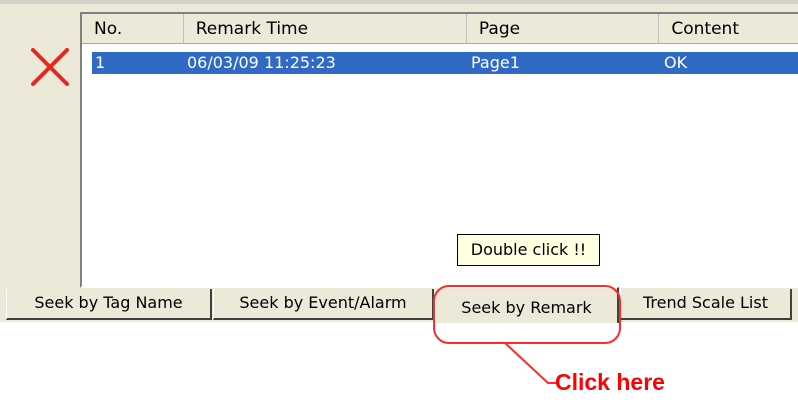 This screenshot has width=798, height=405. Describe the element at coordinates (261, 62) in the screenshot. I see `cell-remark-time: 06/03/09 11:25:23` at that location.